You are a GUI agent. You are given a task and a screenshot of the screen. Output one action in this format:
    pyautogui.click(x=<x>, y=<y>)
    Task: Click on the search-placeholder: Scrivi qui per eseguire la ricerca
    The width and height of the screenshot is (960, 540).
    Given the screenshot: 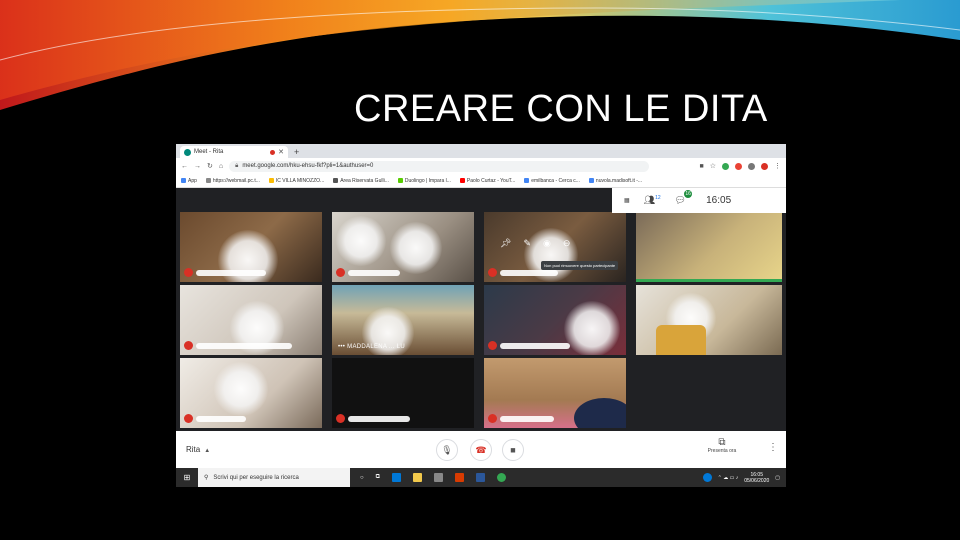 What is the action you would take?
    pyautogui.click(x=256, y=477)
    